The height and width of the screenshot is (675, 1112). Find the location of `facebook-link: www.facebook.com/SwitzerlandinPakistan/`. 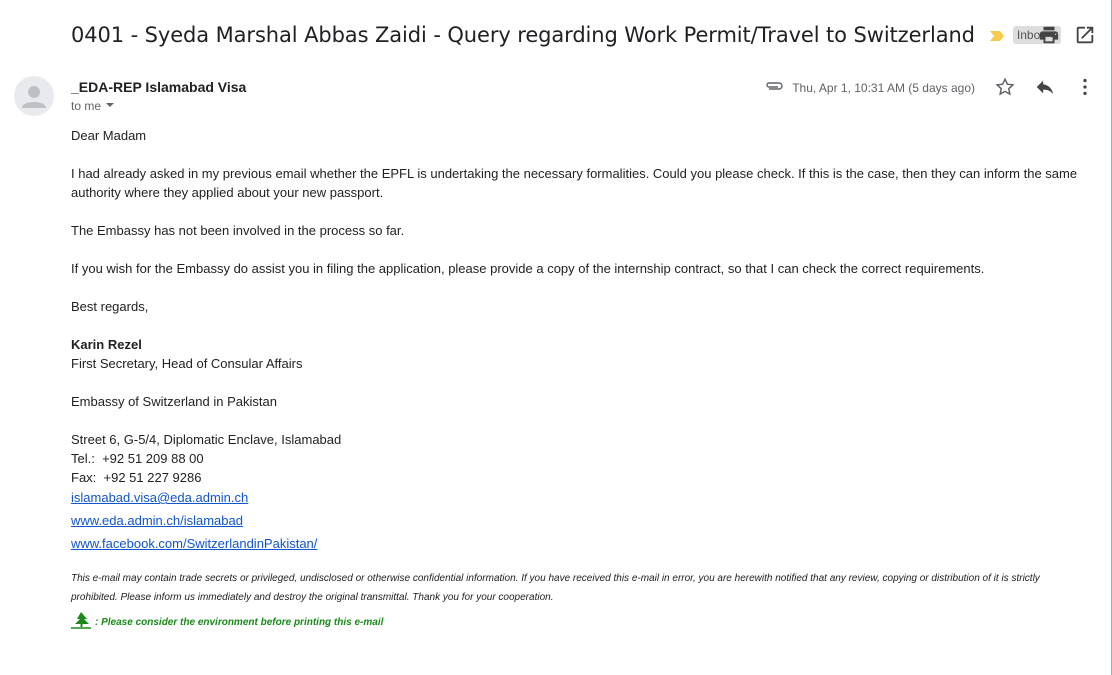

facebook-link: www.facebook.com/SwitzerlandinPakistan/ is located at coordinates (576, 543).